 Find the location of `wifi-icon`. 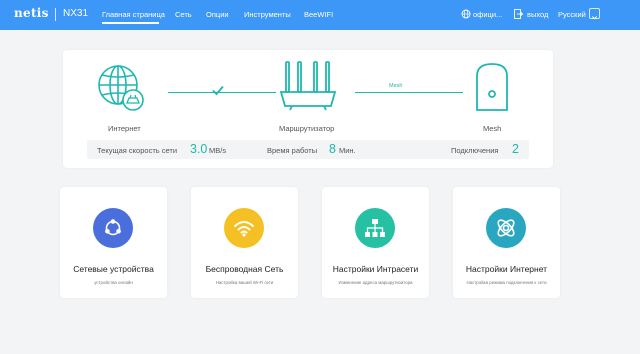

wifi-icon is located at coordinates (244, 228).